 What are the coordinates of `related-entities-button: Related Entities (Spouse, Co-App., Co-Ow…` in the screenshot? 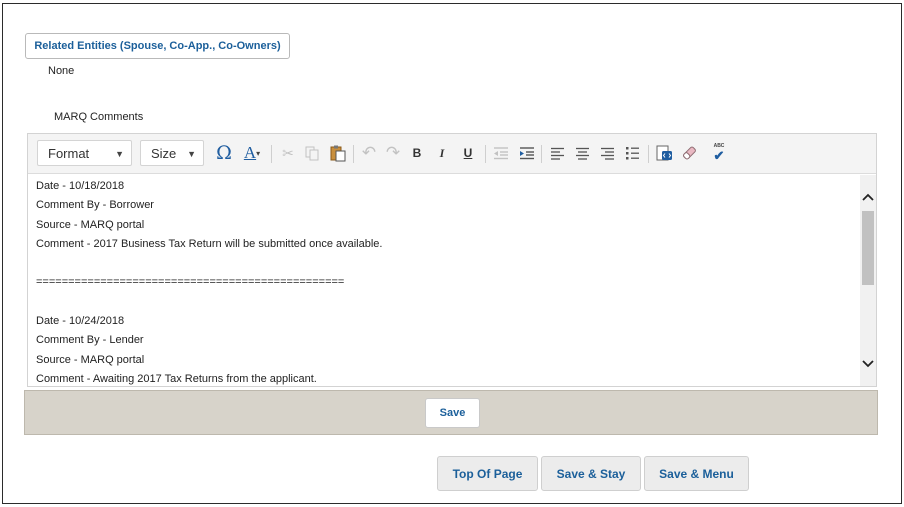 It's located at (157, 46).